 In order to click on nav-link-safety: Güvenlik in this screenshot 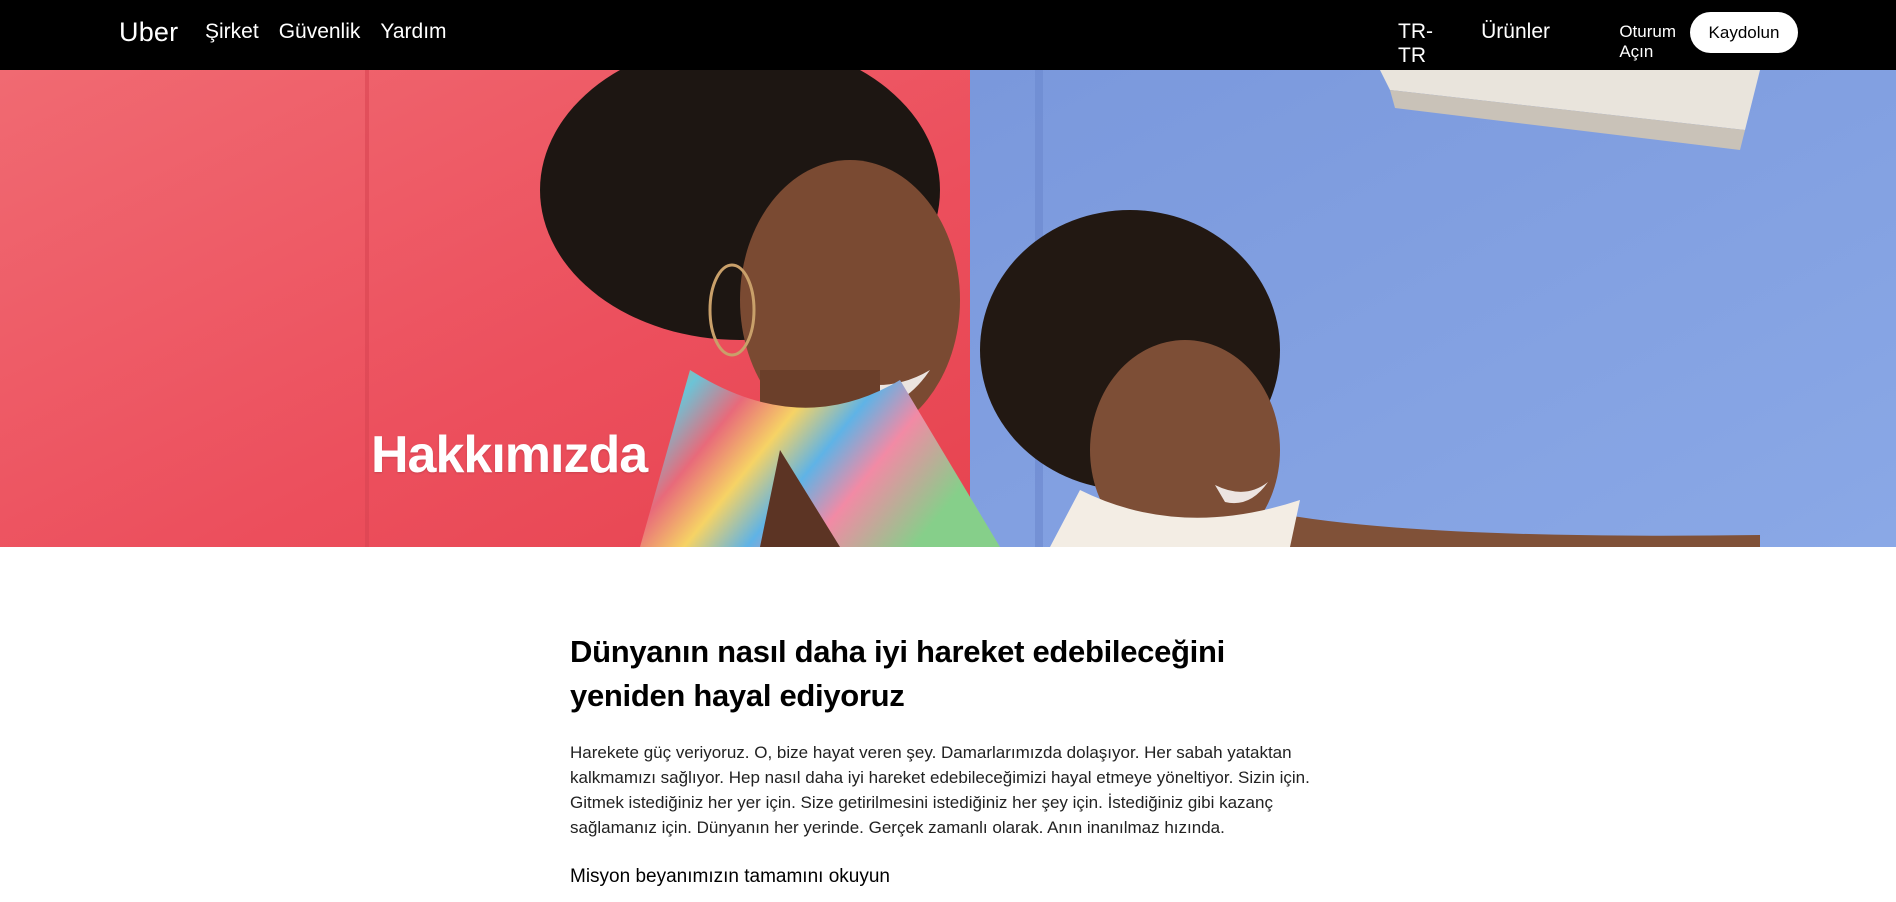, I will do `click(320, 32)`.